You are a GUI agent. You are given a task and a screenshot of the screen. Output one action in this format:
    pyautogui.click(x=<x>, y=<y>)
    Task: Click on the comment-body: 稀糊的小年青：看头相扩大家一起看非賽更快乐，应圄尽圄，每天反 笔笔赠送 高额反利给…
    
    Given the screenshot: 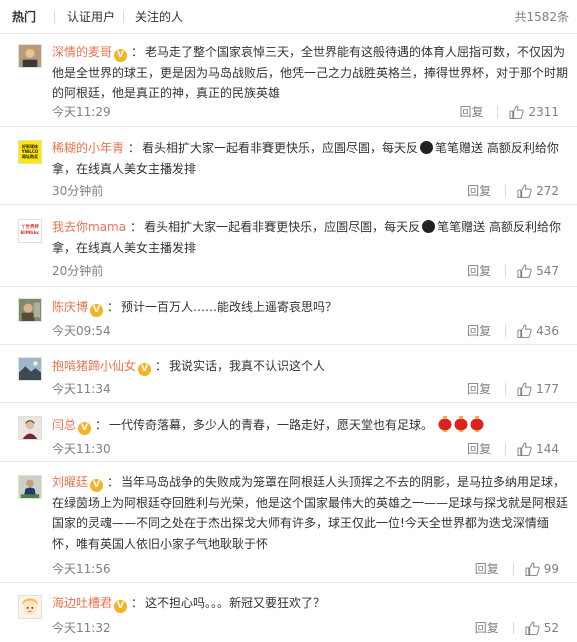 What is the action you would take?
    pyautogui.click(x=310, y=158)
    